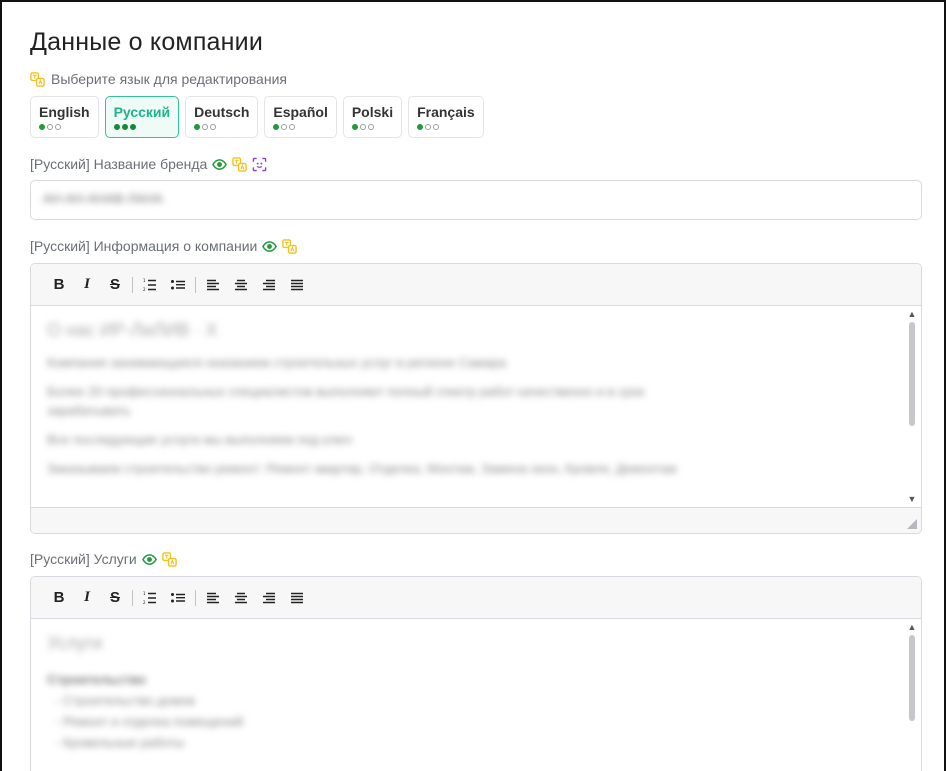 Image resolution: width=946 pixels, height=771 pixels. I want to click on language-tab-français: Français, so click(446, 117).